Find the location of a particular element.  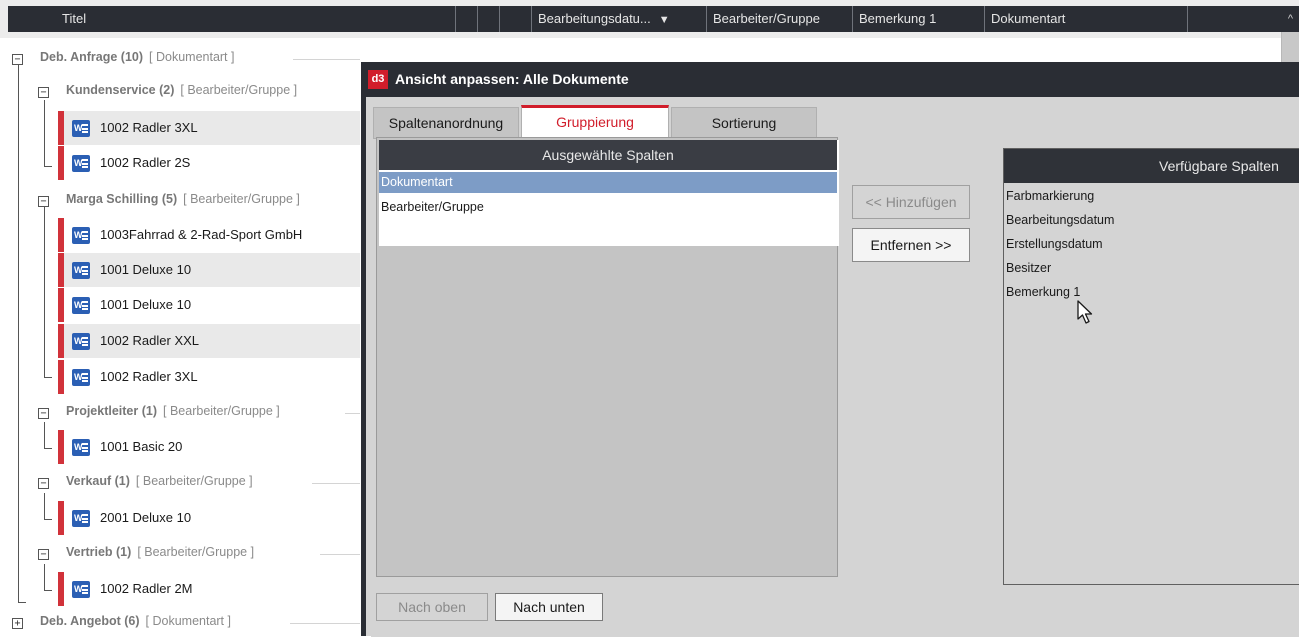

available-column-item: Farbmarkierung is located at coordinates (1050, 196).